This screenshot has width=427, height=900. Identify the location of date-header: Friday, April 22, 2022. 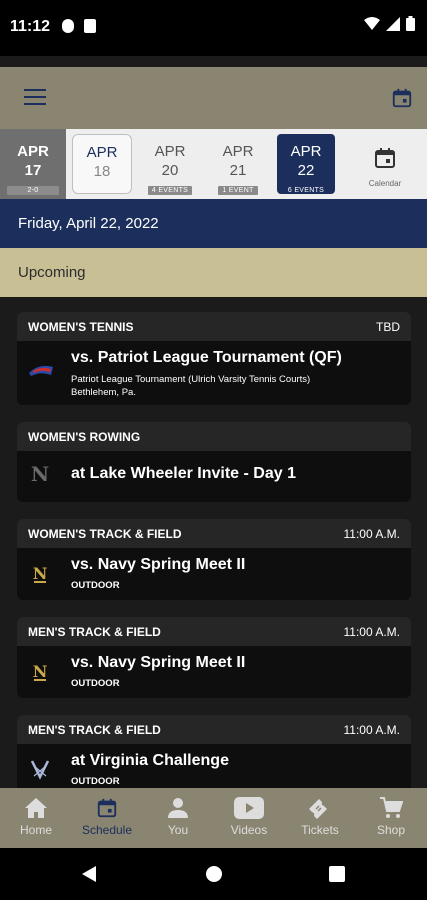
(213, 223).